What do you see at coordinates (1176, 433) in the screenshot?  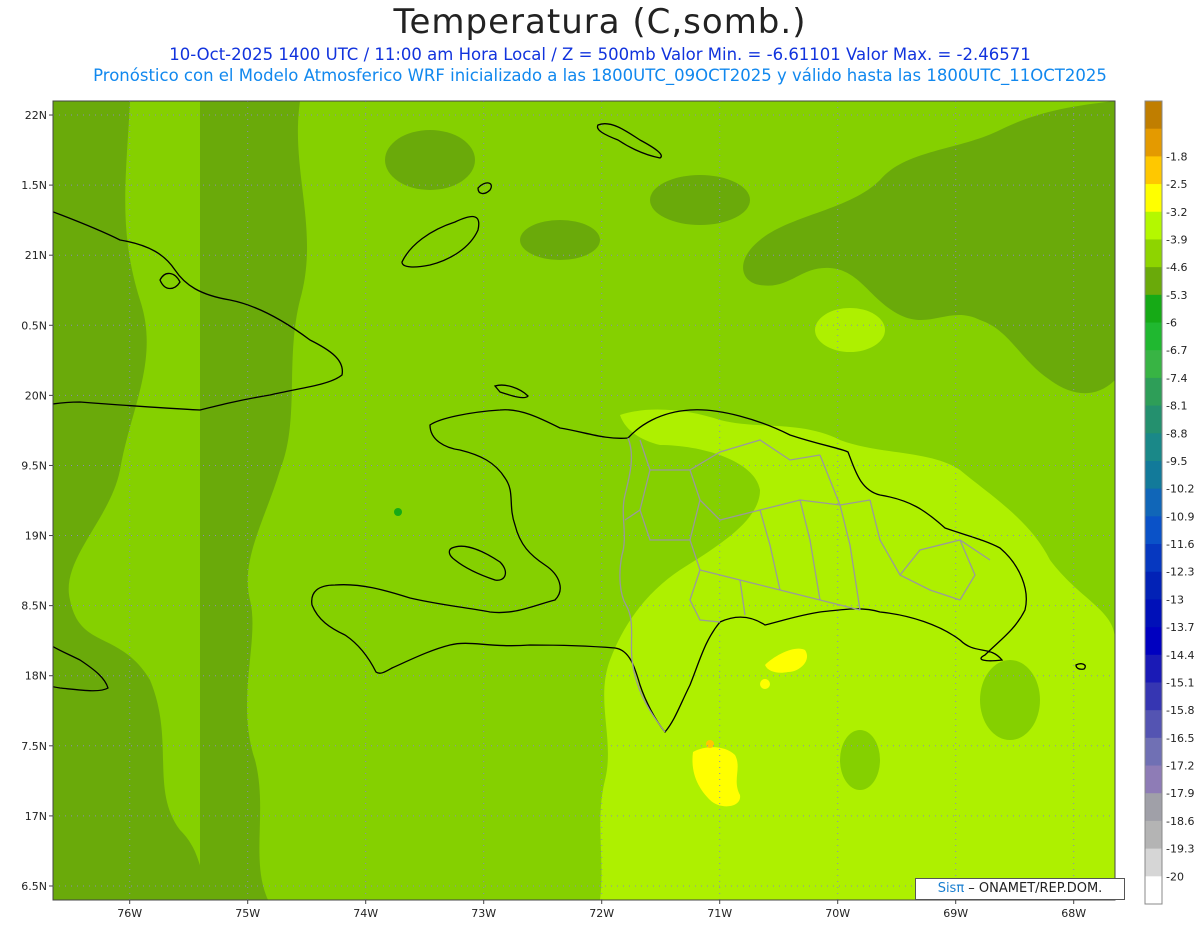 I see `legend-label: -8.8` at bounding box center [1176, 433].